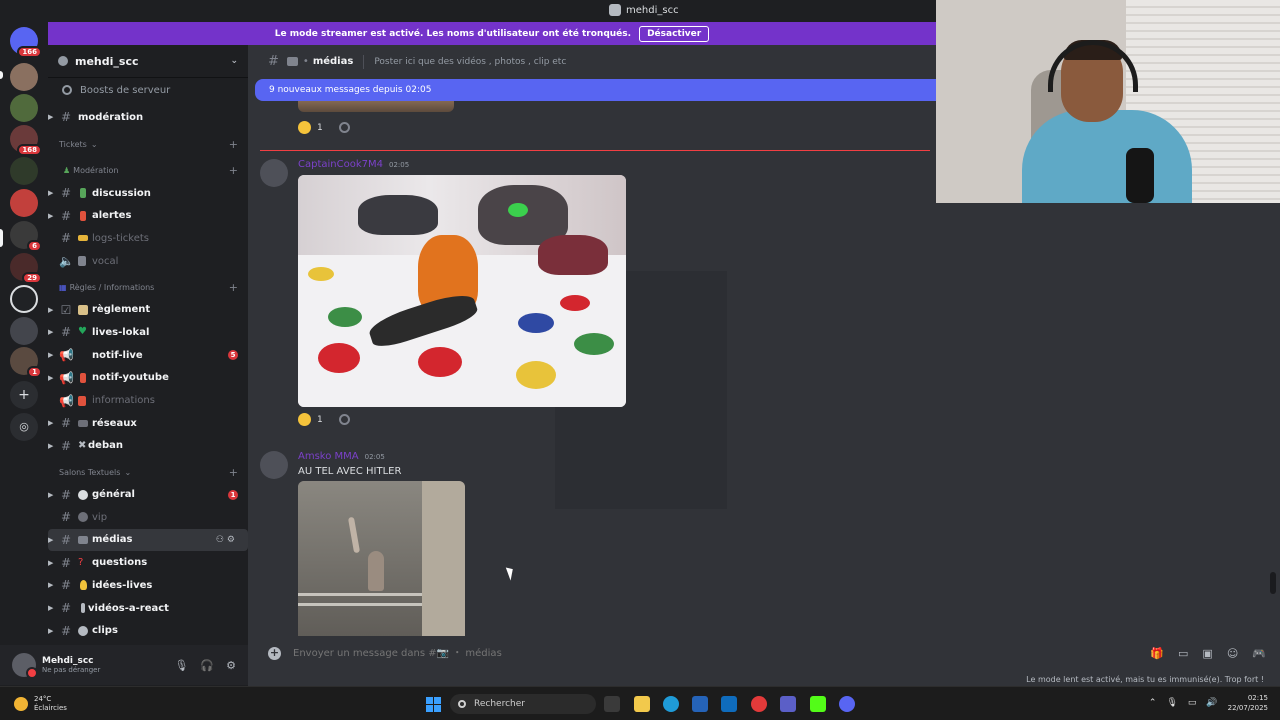 This screenshot has width=1280, height=720. I want to click on channel-moderation: ▶ # modération, so click(148, 117).